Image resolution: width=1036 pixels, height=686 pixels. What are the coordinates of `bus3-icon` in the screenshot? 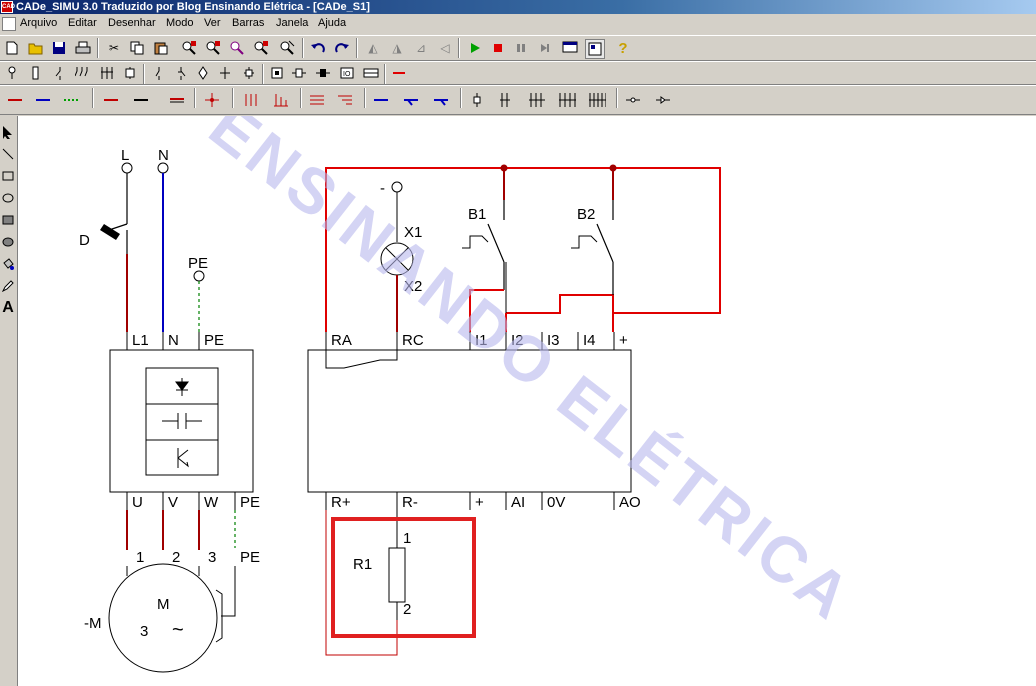 It's located at (251, 100).